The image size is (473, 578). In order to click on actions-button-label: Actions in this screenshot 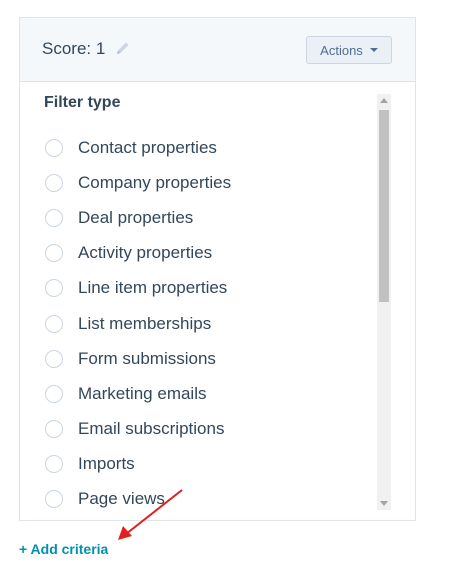, I will do `click(341, 50)`.